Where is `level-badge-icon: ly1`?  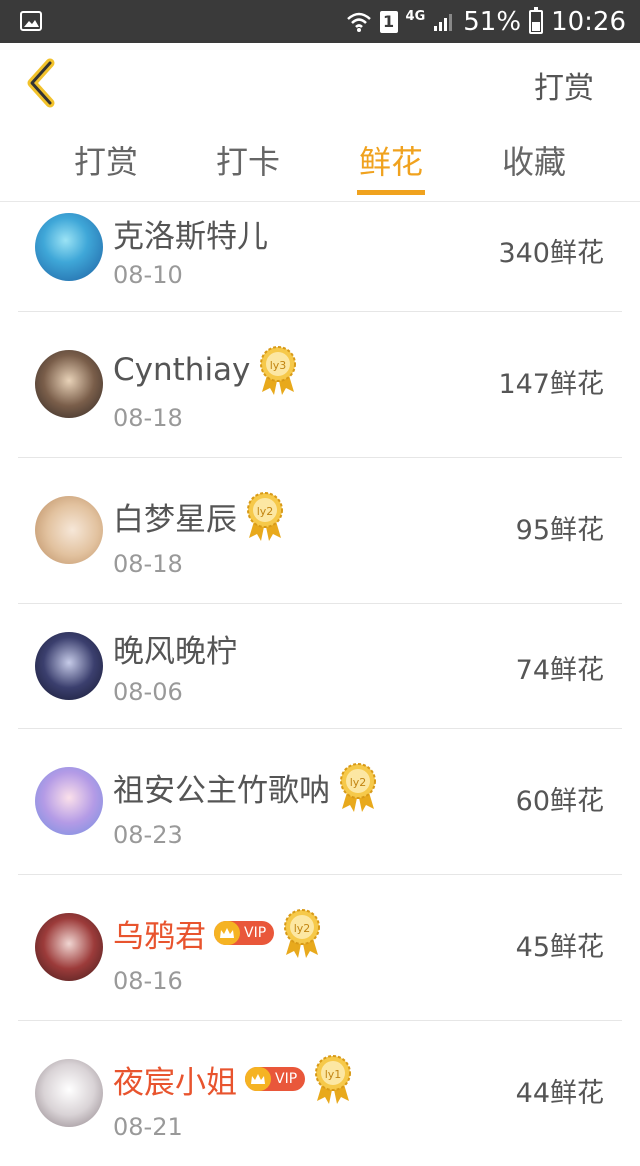
level-badge-icon: ly1 is located at coordinates (333, 1079).